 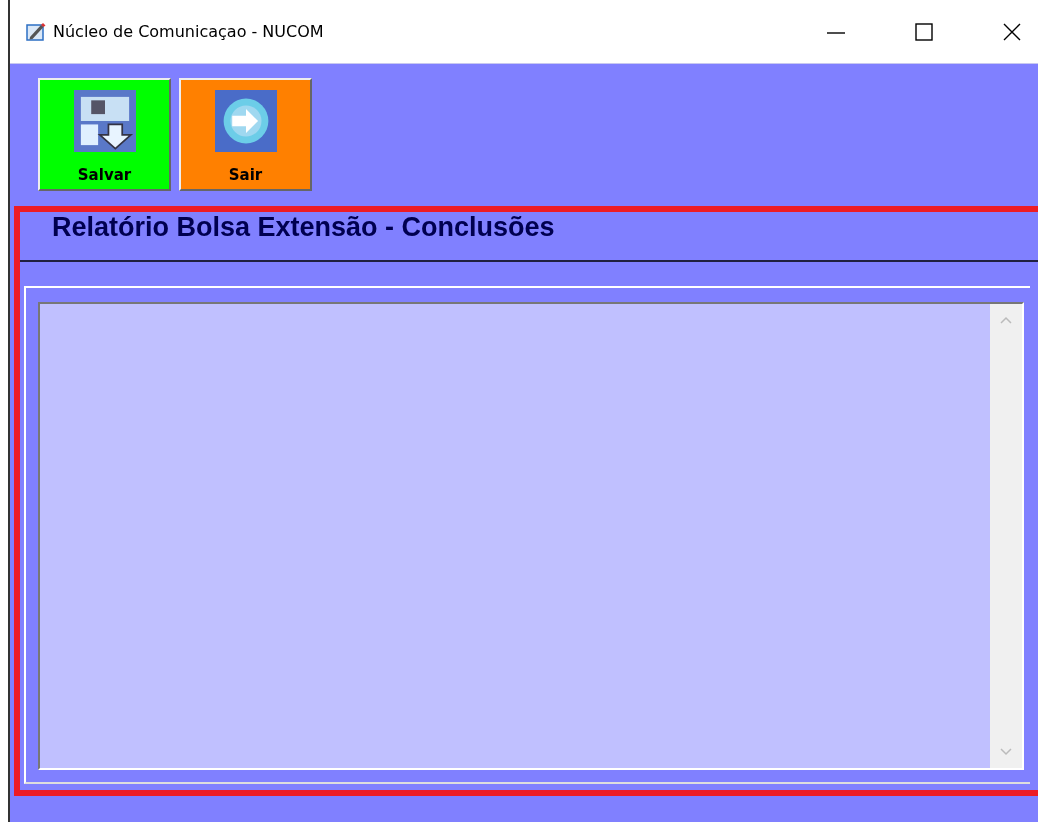 What do you see at coordinates (1006, 536) in the screenshot?
I see `scrollbar` at bounding box center [1006, 536].